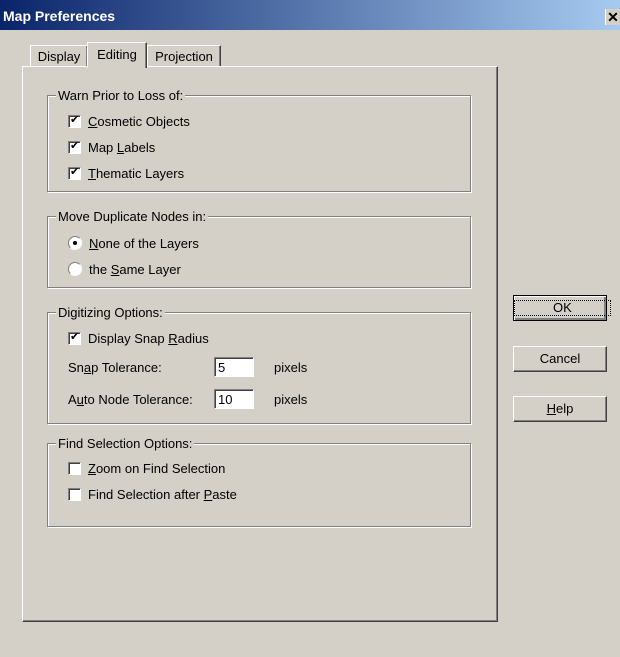 The width and height of the screenshot is (620, 657). I want to click on cosmetic-objects-checkbox: Cosmetic Objects, so click(129, 121).